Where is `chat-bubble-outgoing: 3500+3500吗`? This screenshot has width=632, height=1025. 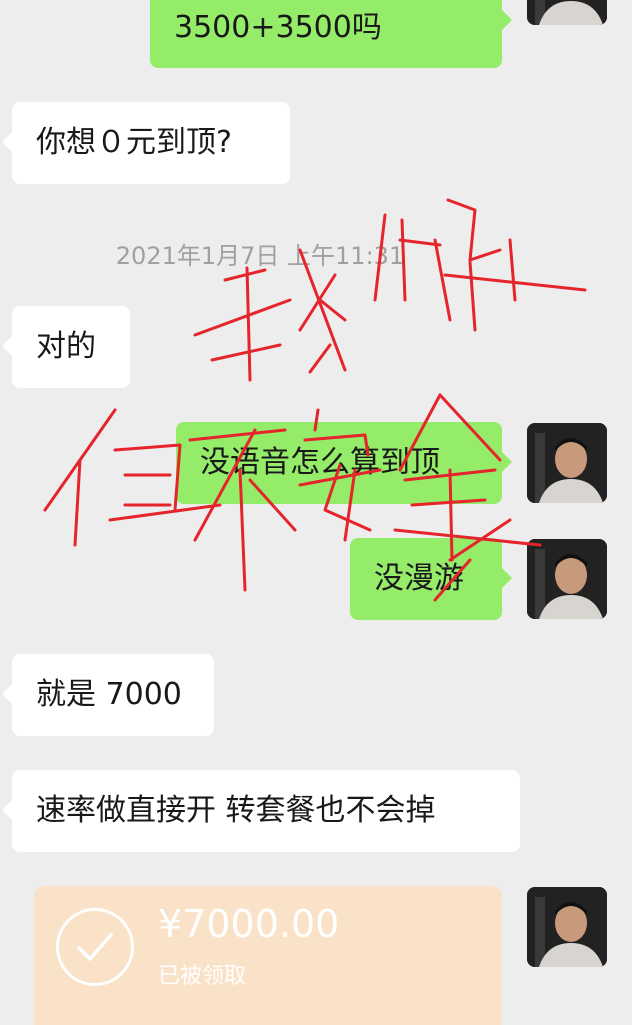
chat-bubble-outgoing: 3500+3500吗 is located at coordinates (331, 34).